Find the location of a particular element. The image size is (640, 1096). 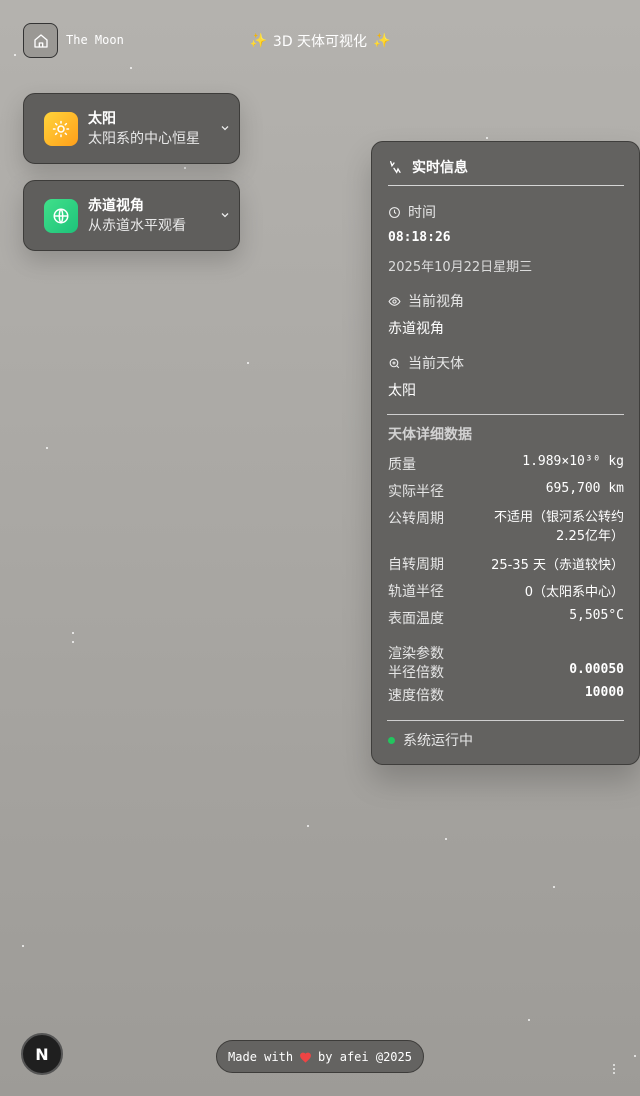

status-dot is located at coordinates (391, 740).